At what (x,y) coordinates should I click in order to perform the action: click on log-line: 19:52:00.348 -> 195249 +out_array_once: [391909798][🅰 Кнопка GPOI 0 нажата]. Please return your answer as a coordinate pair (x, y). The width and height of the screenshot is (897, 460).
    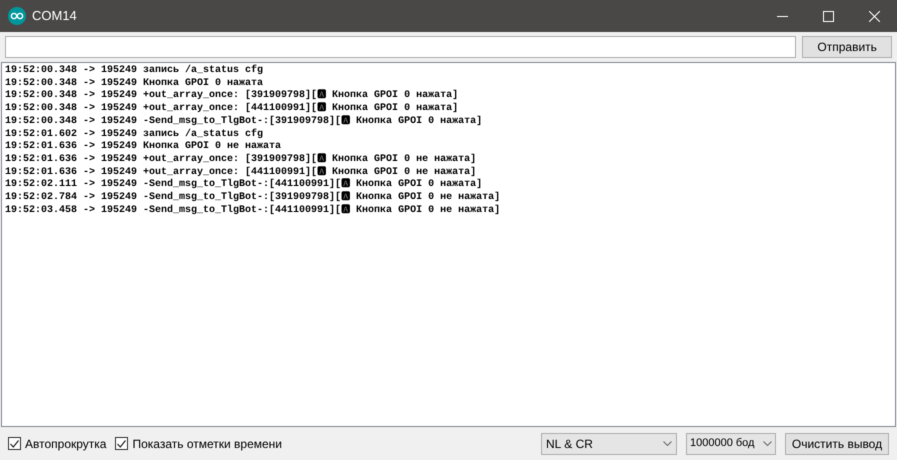
    Looking at the image, I should click on (232, 96).